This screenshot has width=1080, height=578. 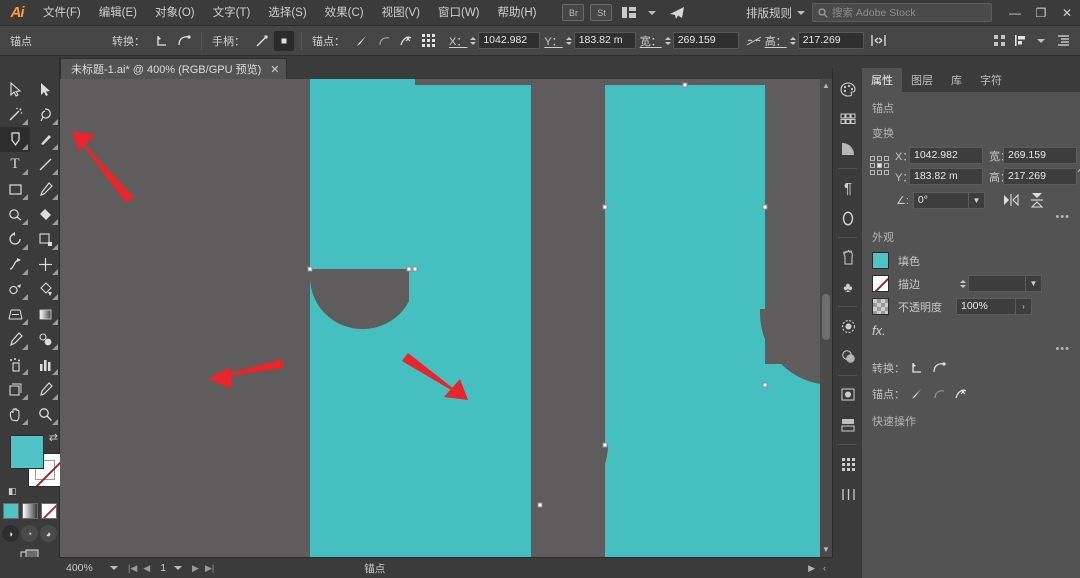 I want to click on arrange-documents-icon, so click(x=629, y=12).